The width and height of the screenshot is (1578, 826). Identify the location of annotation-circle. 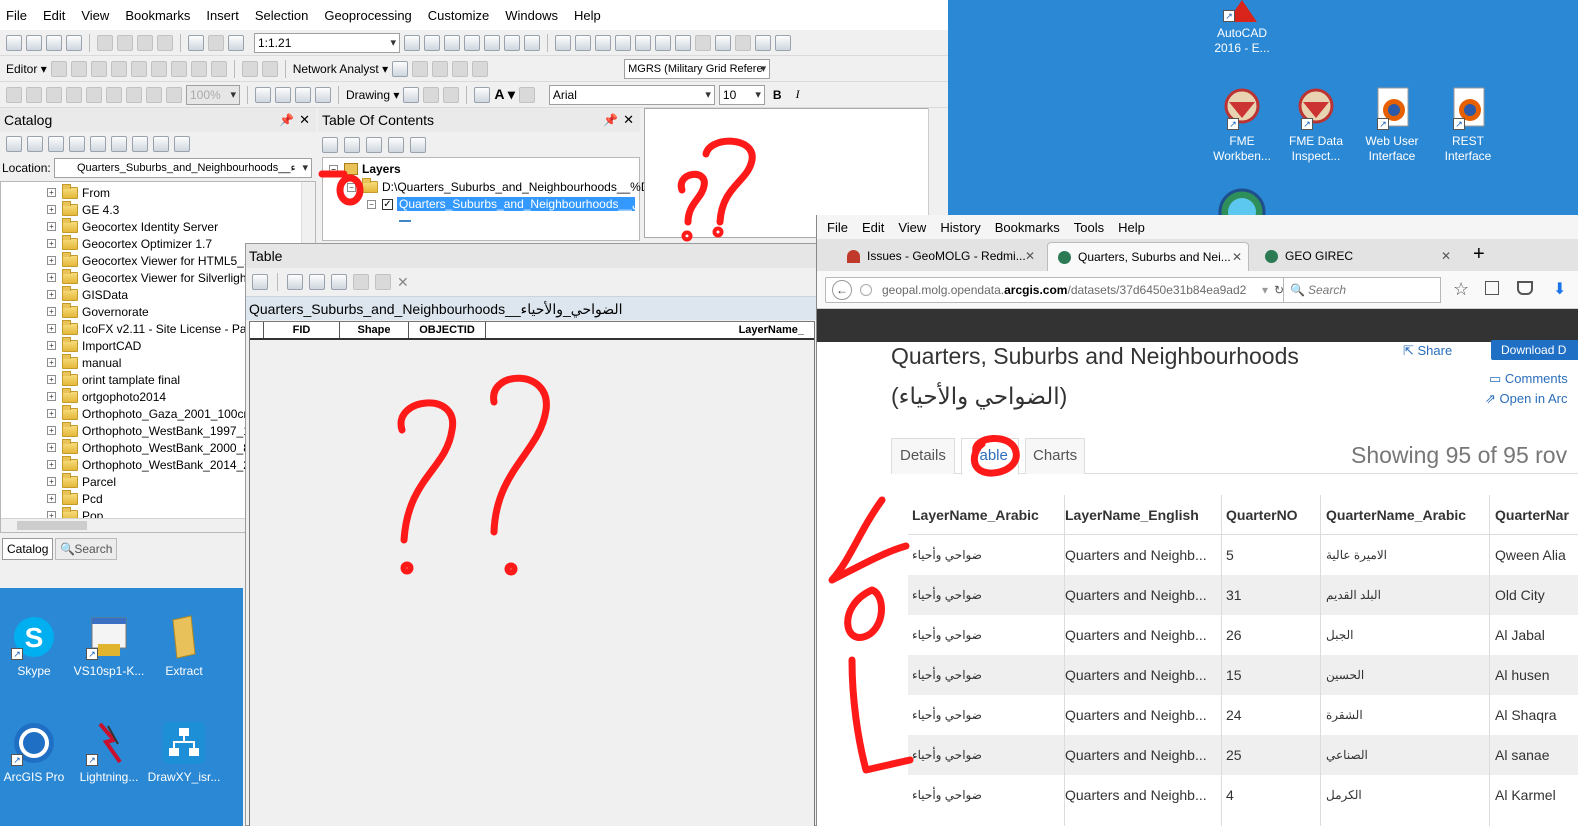
(350, 190).